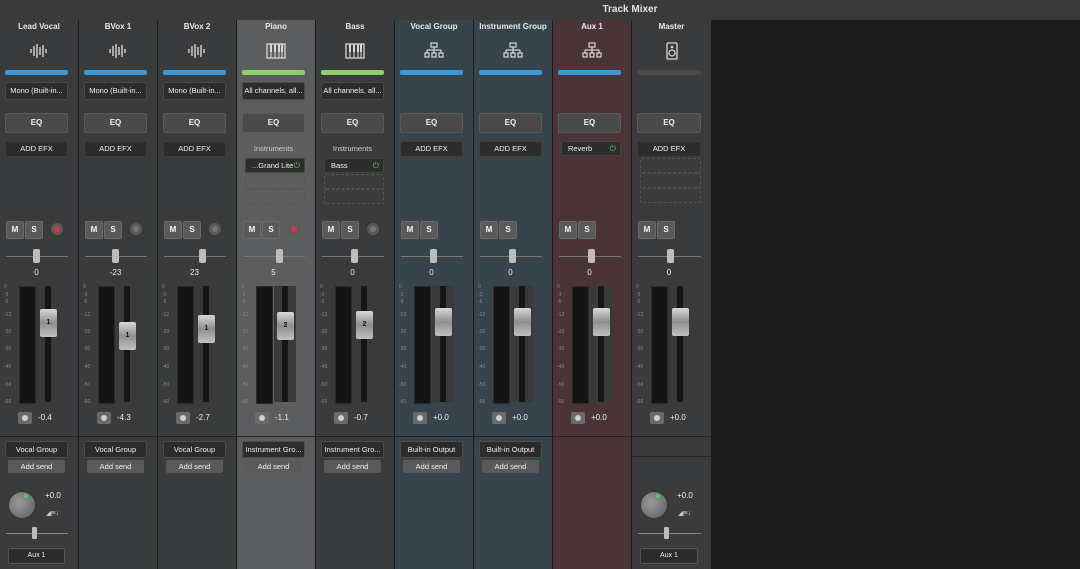 The width and height of the screenshot is (1080, 569). Describe the element at coordinates (276, 26) in the screenshot. I see `track-name: Piano` at that location.